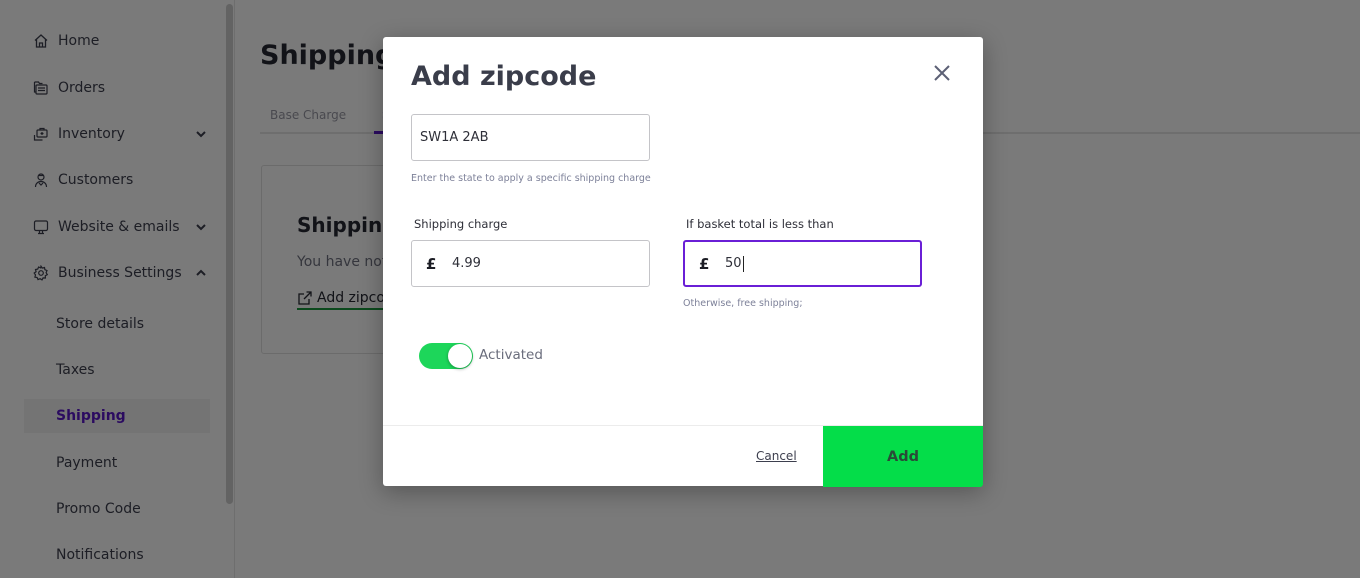 The image size is (1360, 578). I want to click on basket-threshold-label: If basket total is less than, so click(760, 224).